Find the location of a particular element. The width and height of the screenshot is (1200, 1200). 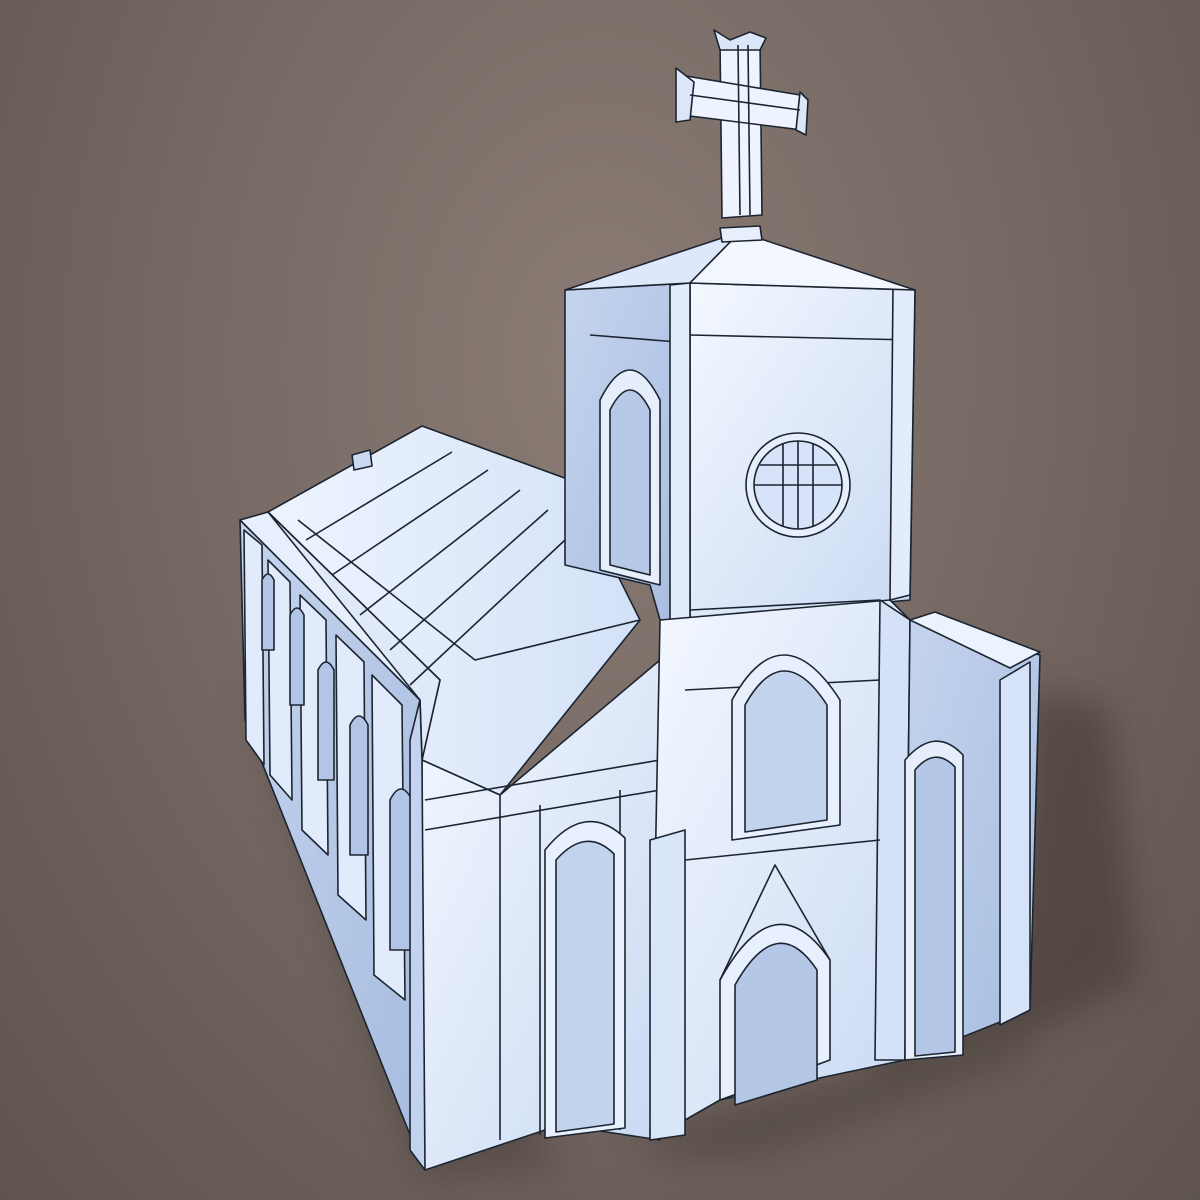

tower-roof is located at coordinates (740, 258).